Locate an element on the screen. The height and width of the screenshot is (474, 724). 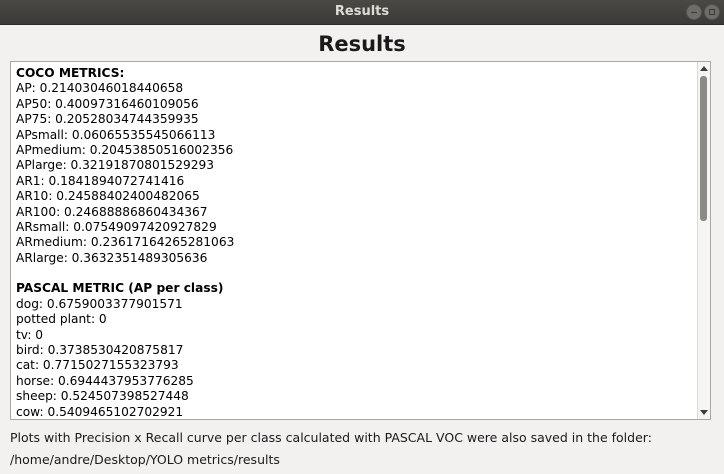
title-bar: Results is located at coordinates (362, 12).